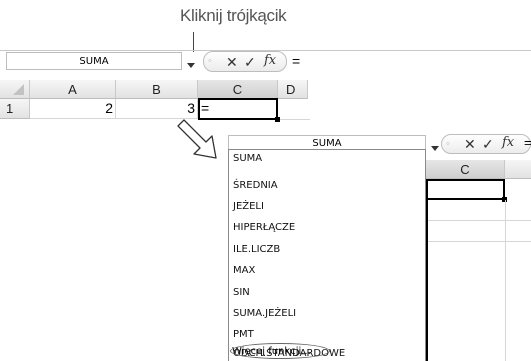  Describe the element at coordinates (247, 159) in the screenshot. I see `list-item-suma: SUMA` at that location.